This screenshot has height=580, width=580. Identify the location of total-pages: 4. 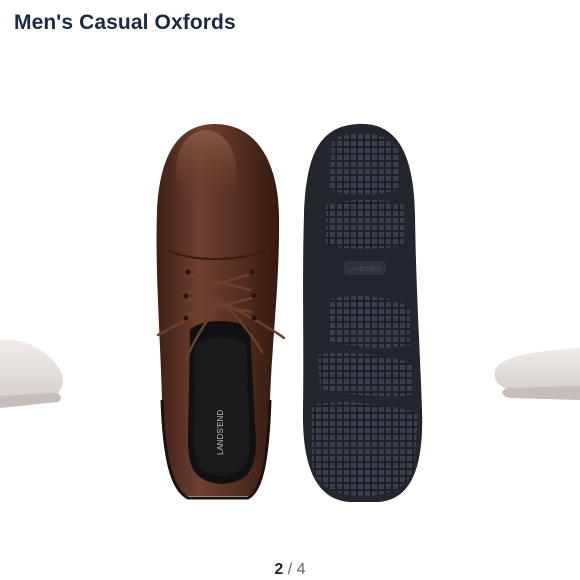
(301, 569).